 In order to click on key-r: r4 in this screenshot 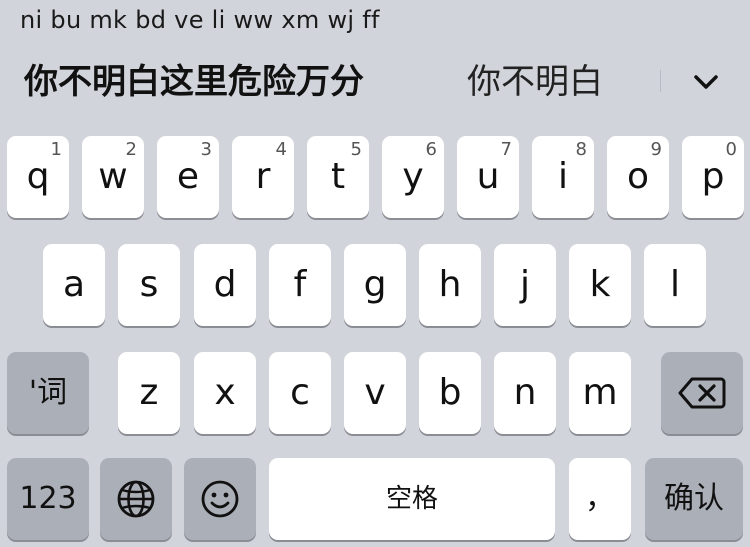, I will do `click(263, 177)`.